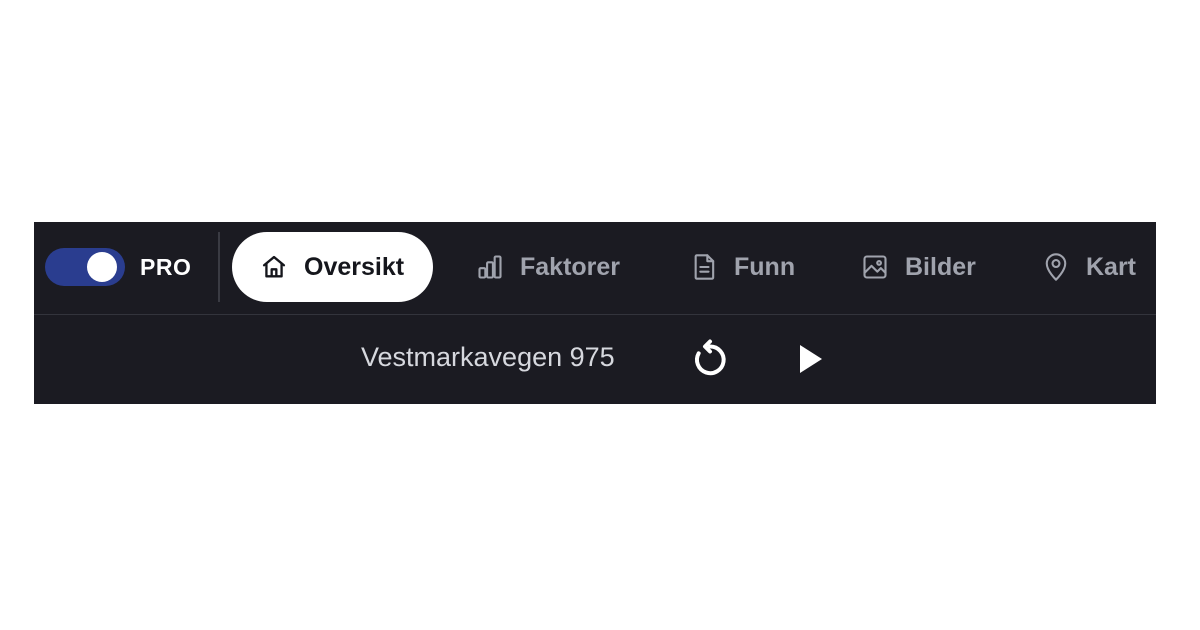  I want to click on player-row: Vestmarkavegen 975, so click(595, 359).